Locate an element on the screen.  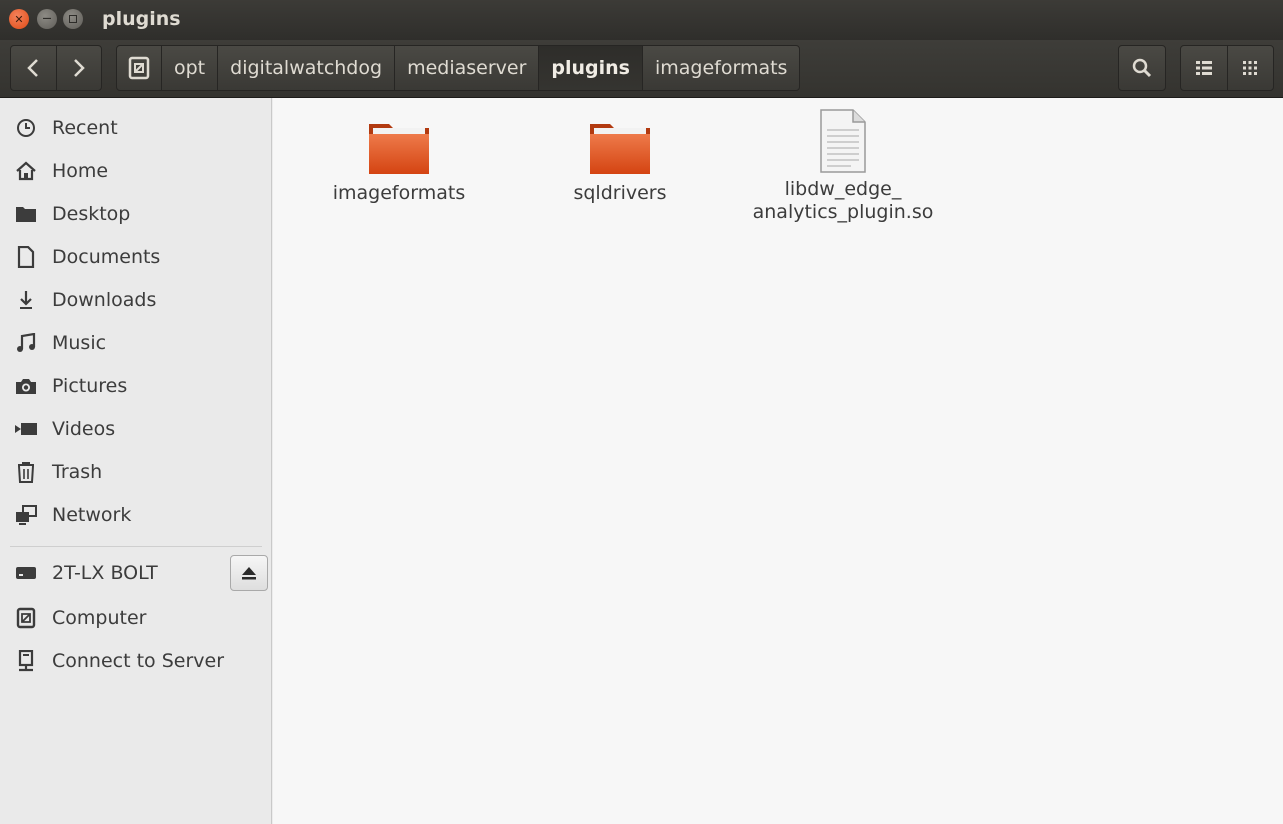
close-icon: ✕ is located at coordinates (19, 19).